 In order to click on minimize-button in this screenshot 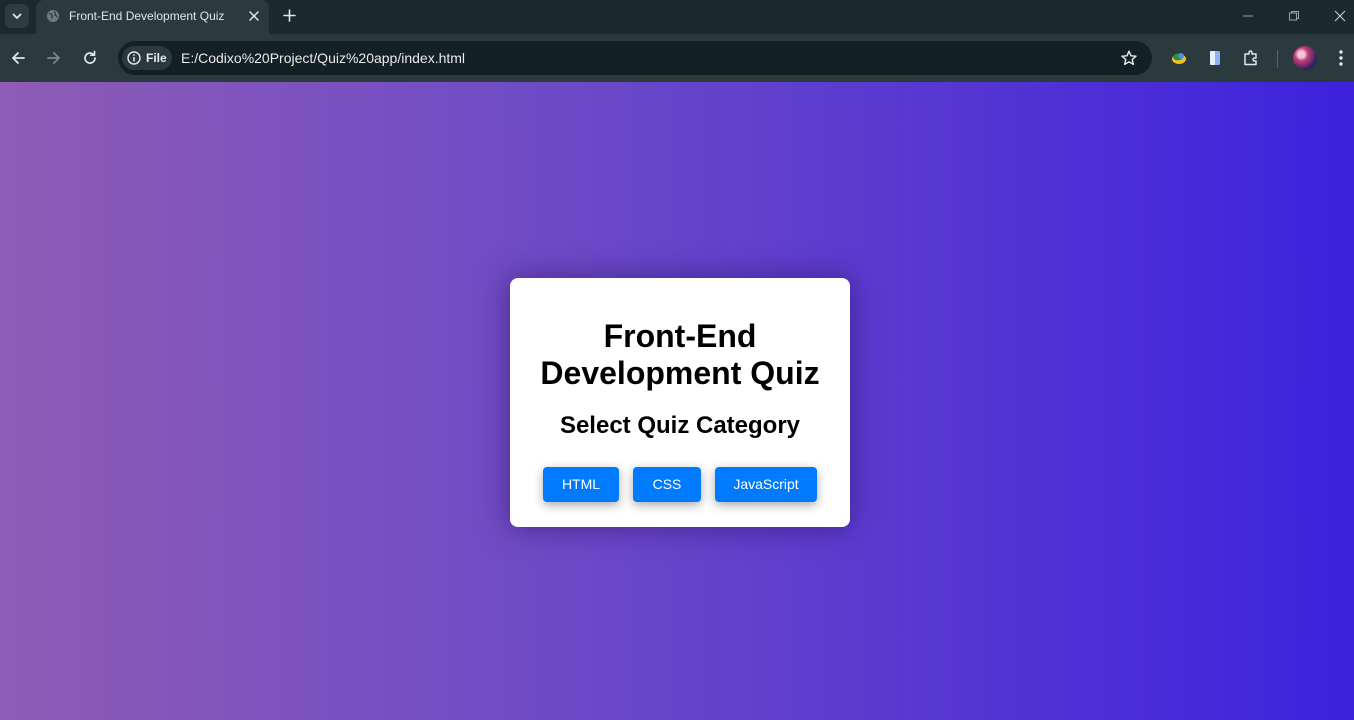, I will do `click(1248, 16)`.